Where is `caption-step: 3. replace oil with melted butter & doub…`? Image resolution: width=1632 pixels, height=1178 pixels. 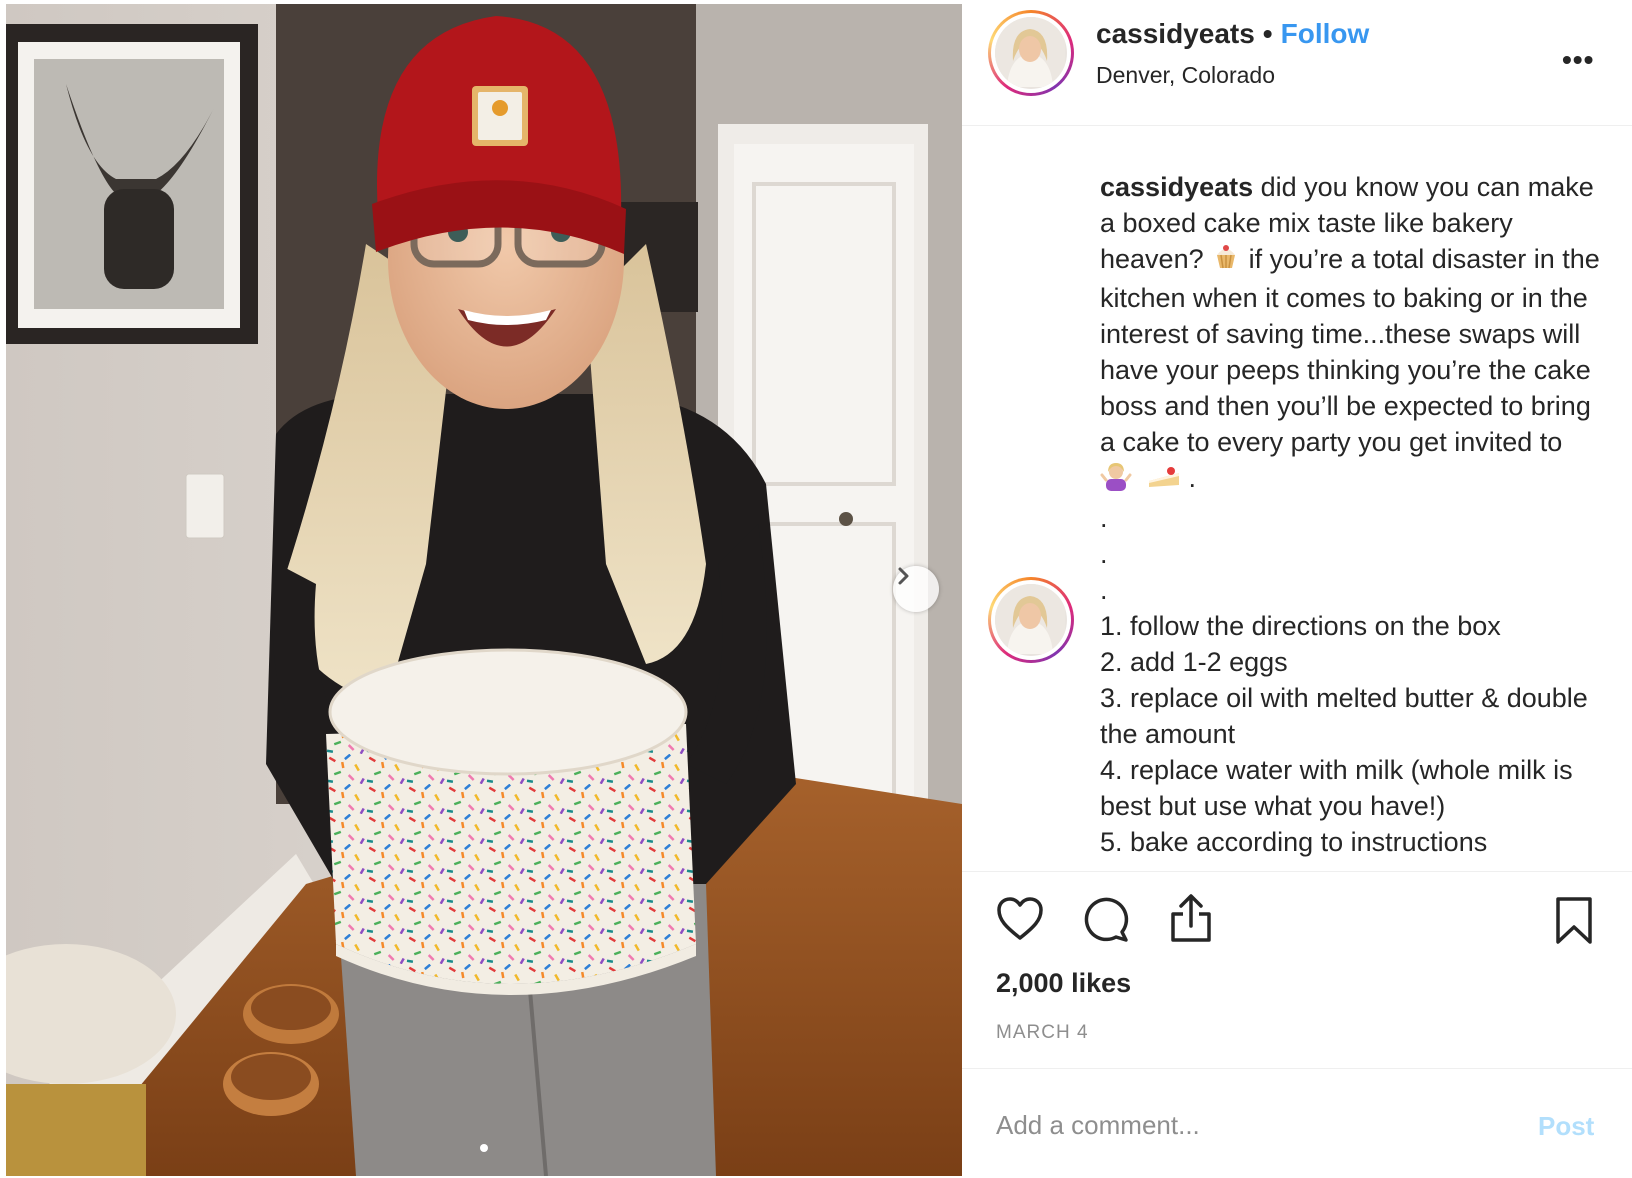 caption-step: 3. replace oil with melted butter & doub… is located at coordinates (1344, 715).